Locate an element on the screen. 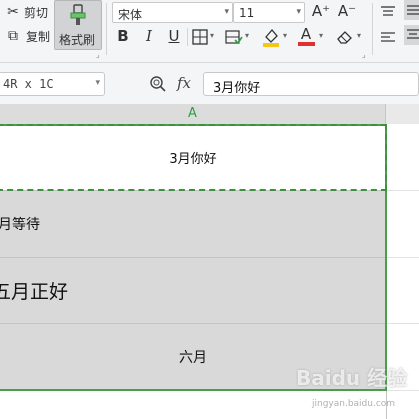 Image resolution: width=419 pixels, height=419 pixels. zoom-search-icon is located at coordinates (158, 84).